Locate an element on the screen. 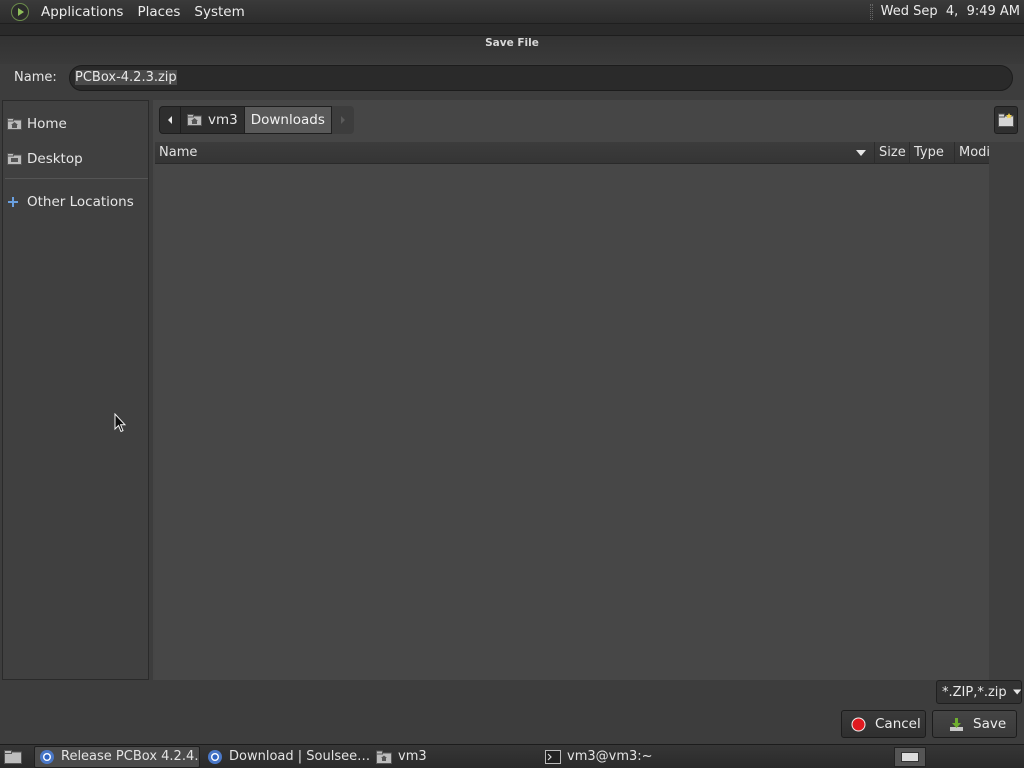 This screenshot has width=1024, height=768. chevron-right-icon is located at coordinates (342, 120).